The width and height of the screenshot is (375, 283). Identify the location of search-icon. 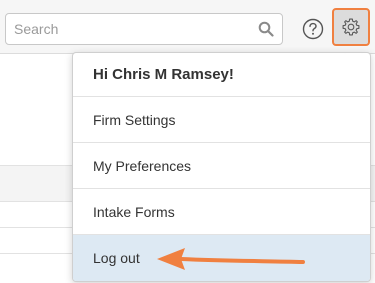
(266, 29).